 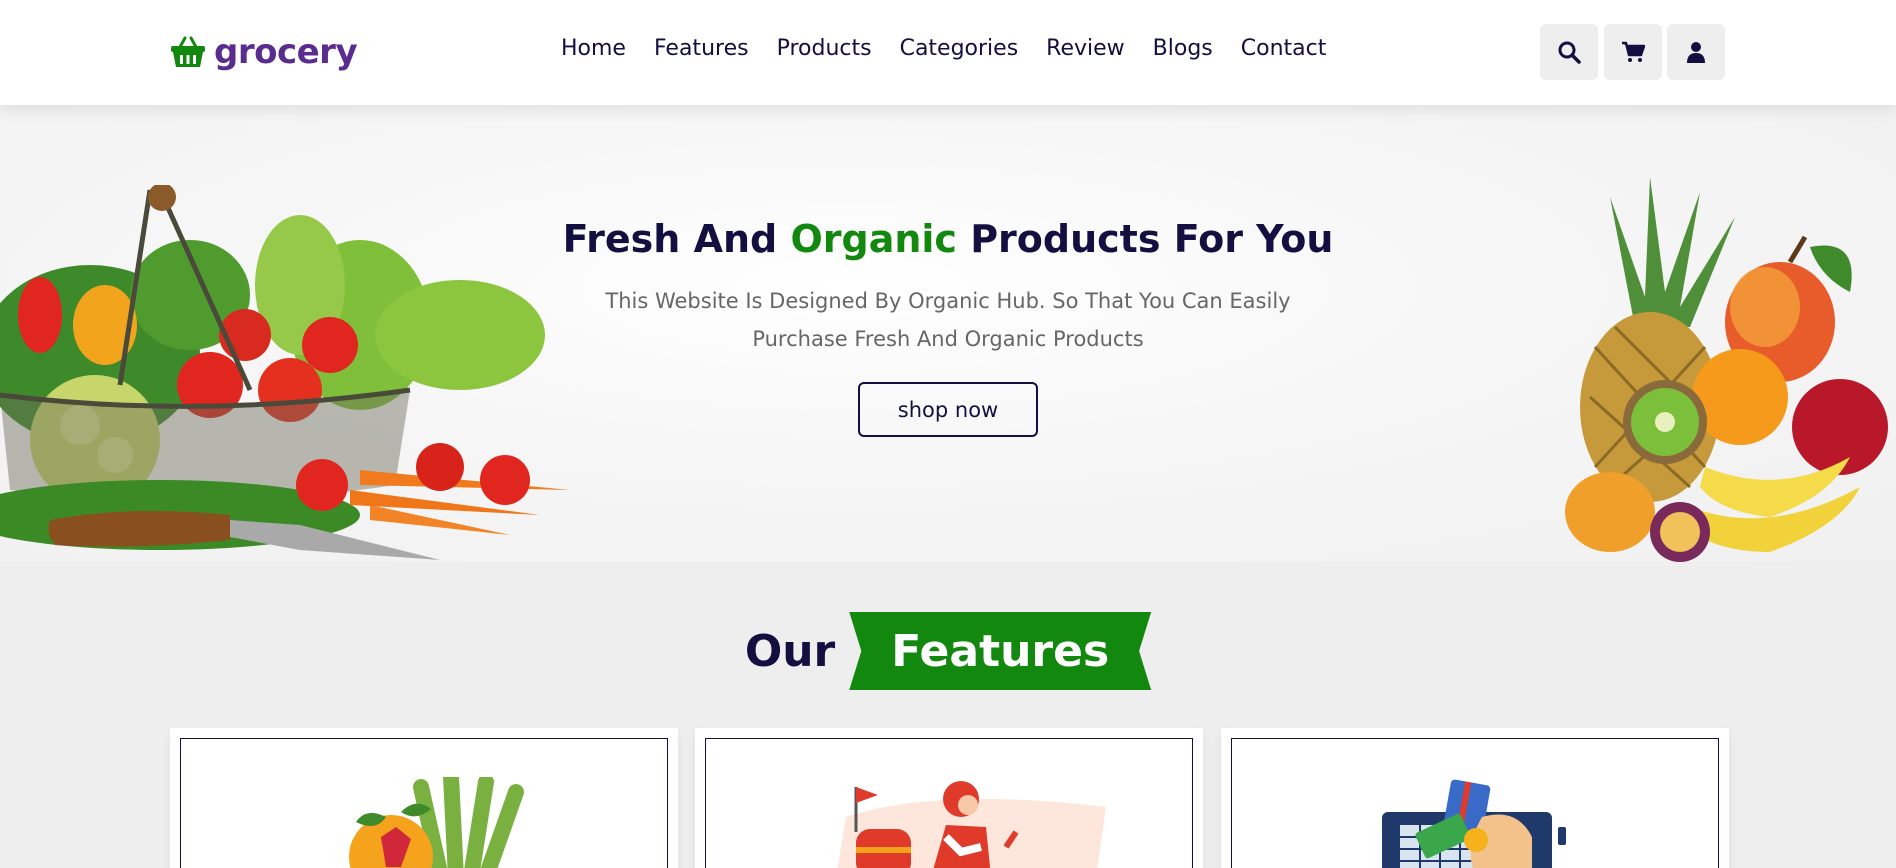 I want to click on hero-title-post: Products For You, so click(x=1145, y=239).